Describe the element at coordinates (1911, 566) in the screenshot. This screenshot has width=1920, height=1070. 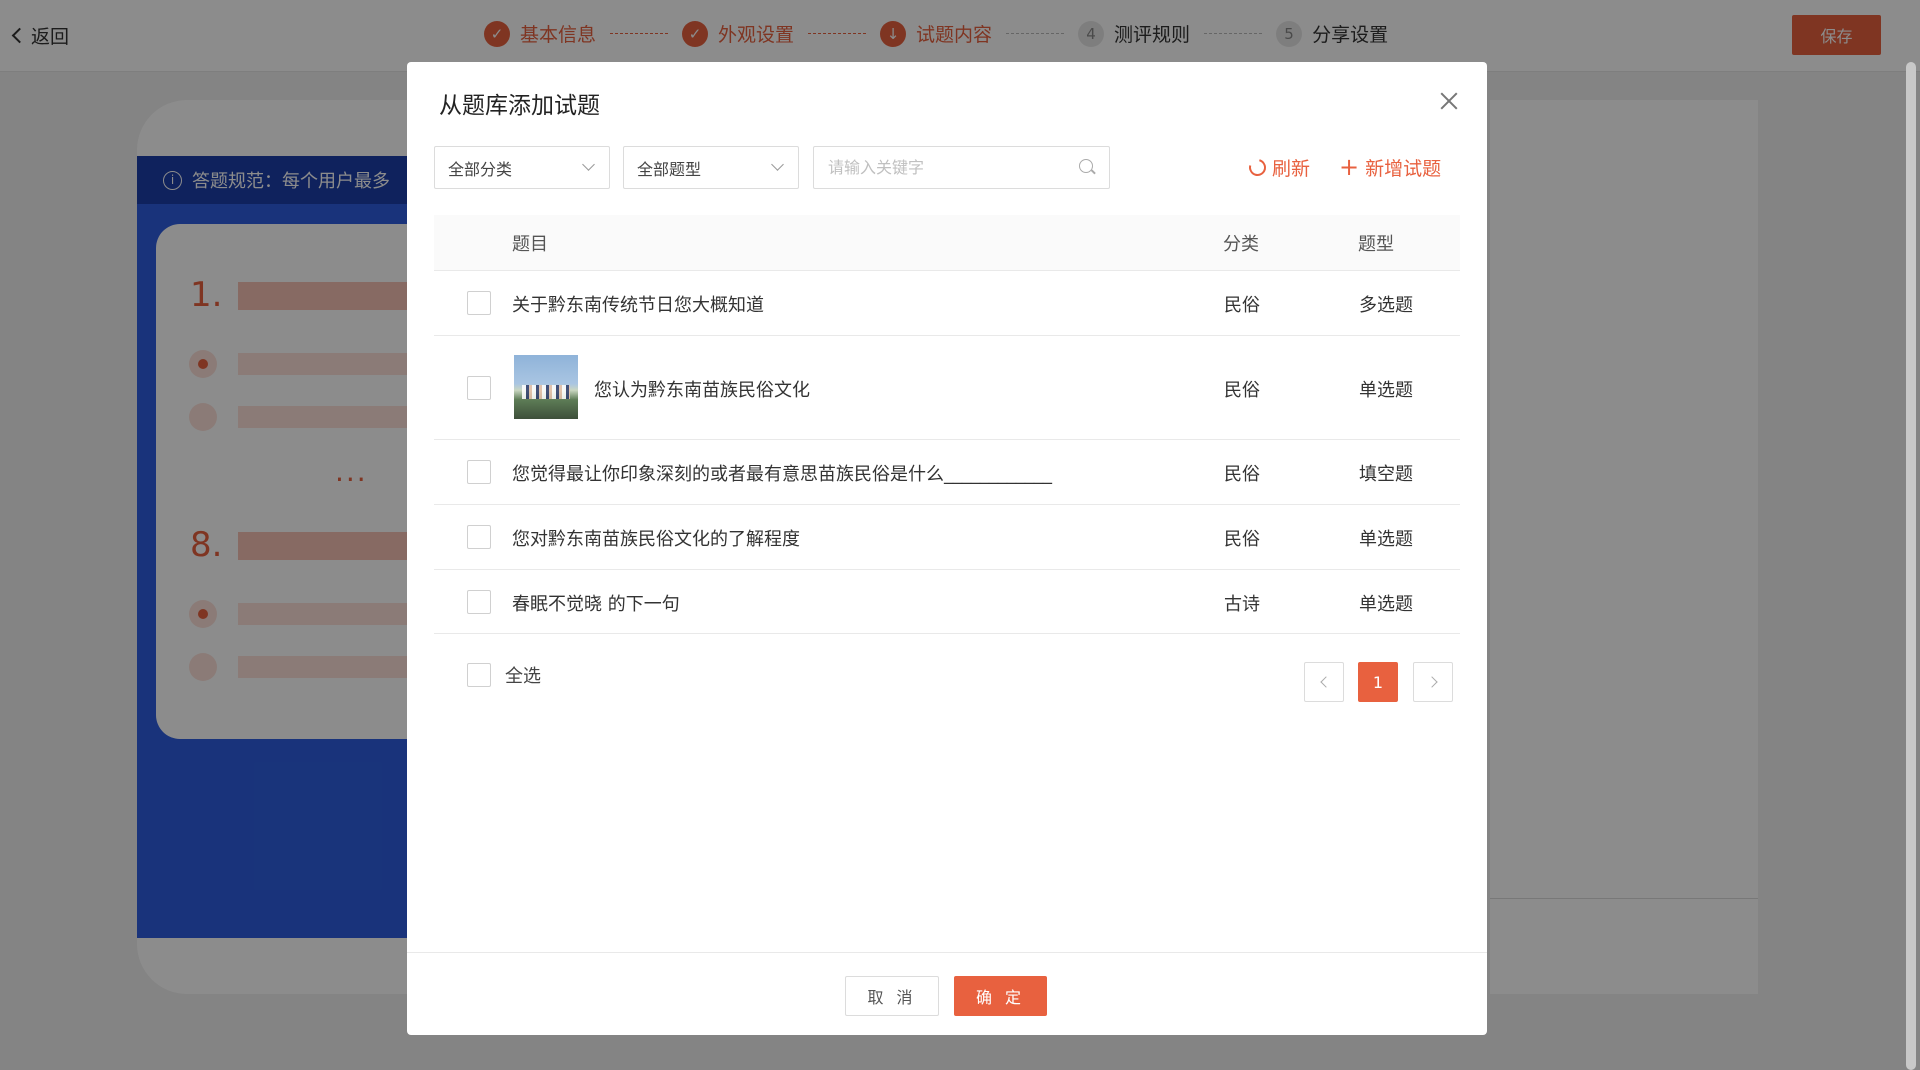
I see `page-scrollbar` at that location.